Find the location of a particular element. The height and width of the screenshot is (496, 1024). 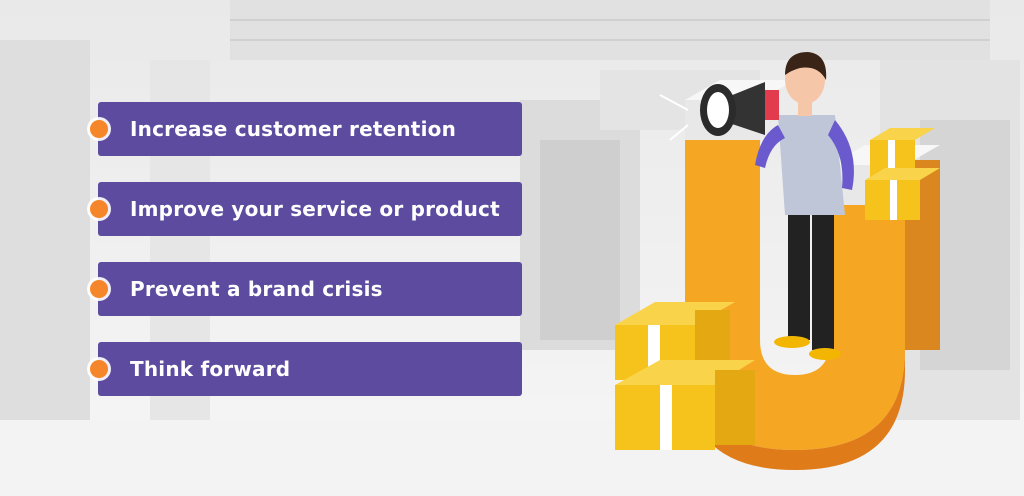

list-item-improve: Improve your service or product is located at coordinates (306, 209).